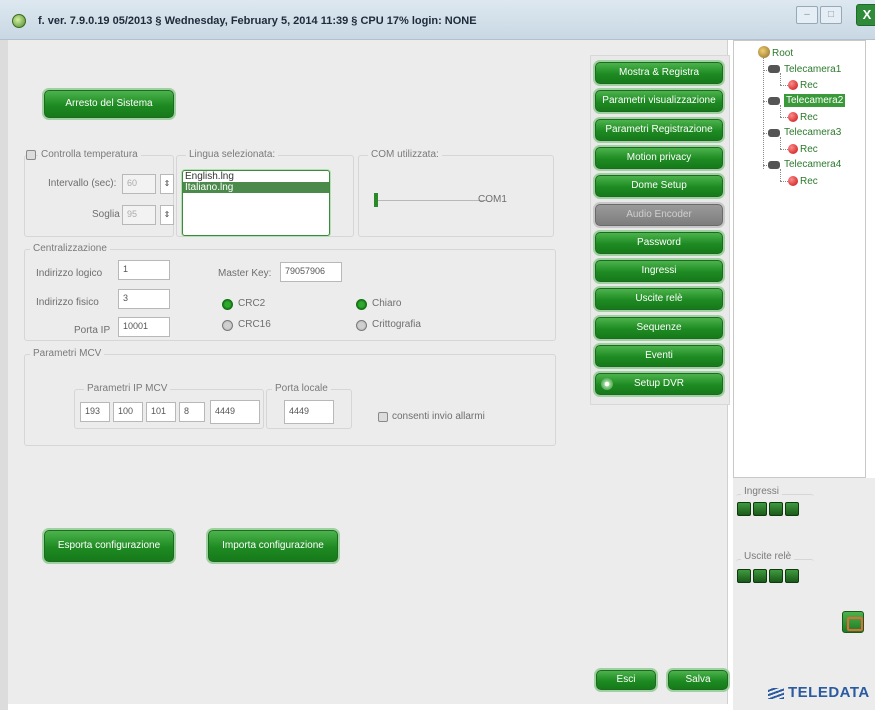 The height and width of the screenshot is (710, 875). What do you see at coordinates (776, 693) in the screenshot?
I see `logo-mark-icon` at bounding box center [776, 693].